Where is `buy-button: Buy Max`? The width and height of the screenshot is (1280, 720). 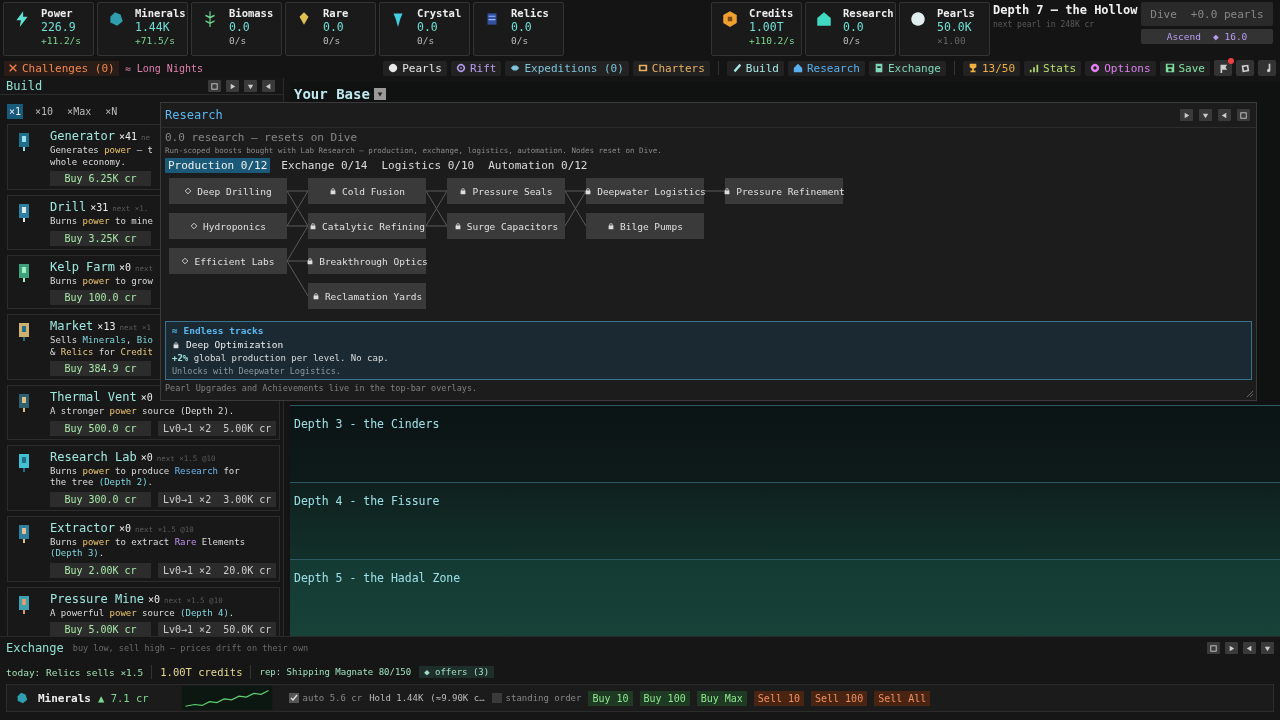 buy-button: Buy Max is located at coordinates (721, 698).